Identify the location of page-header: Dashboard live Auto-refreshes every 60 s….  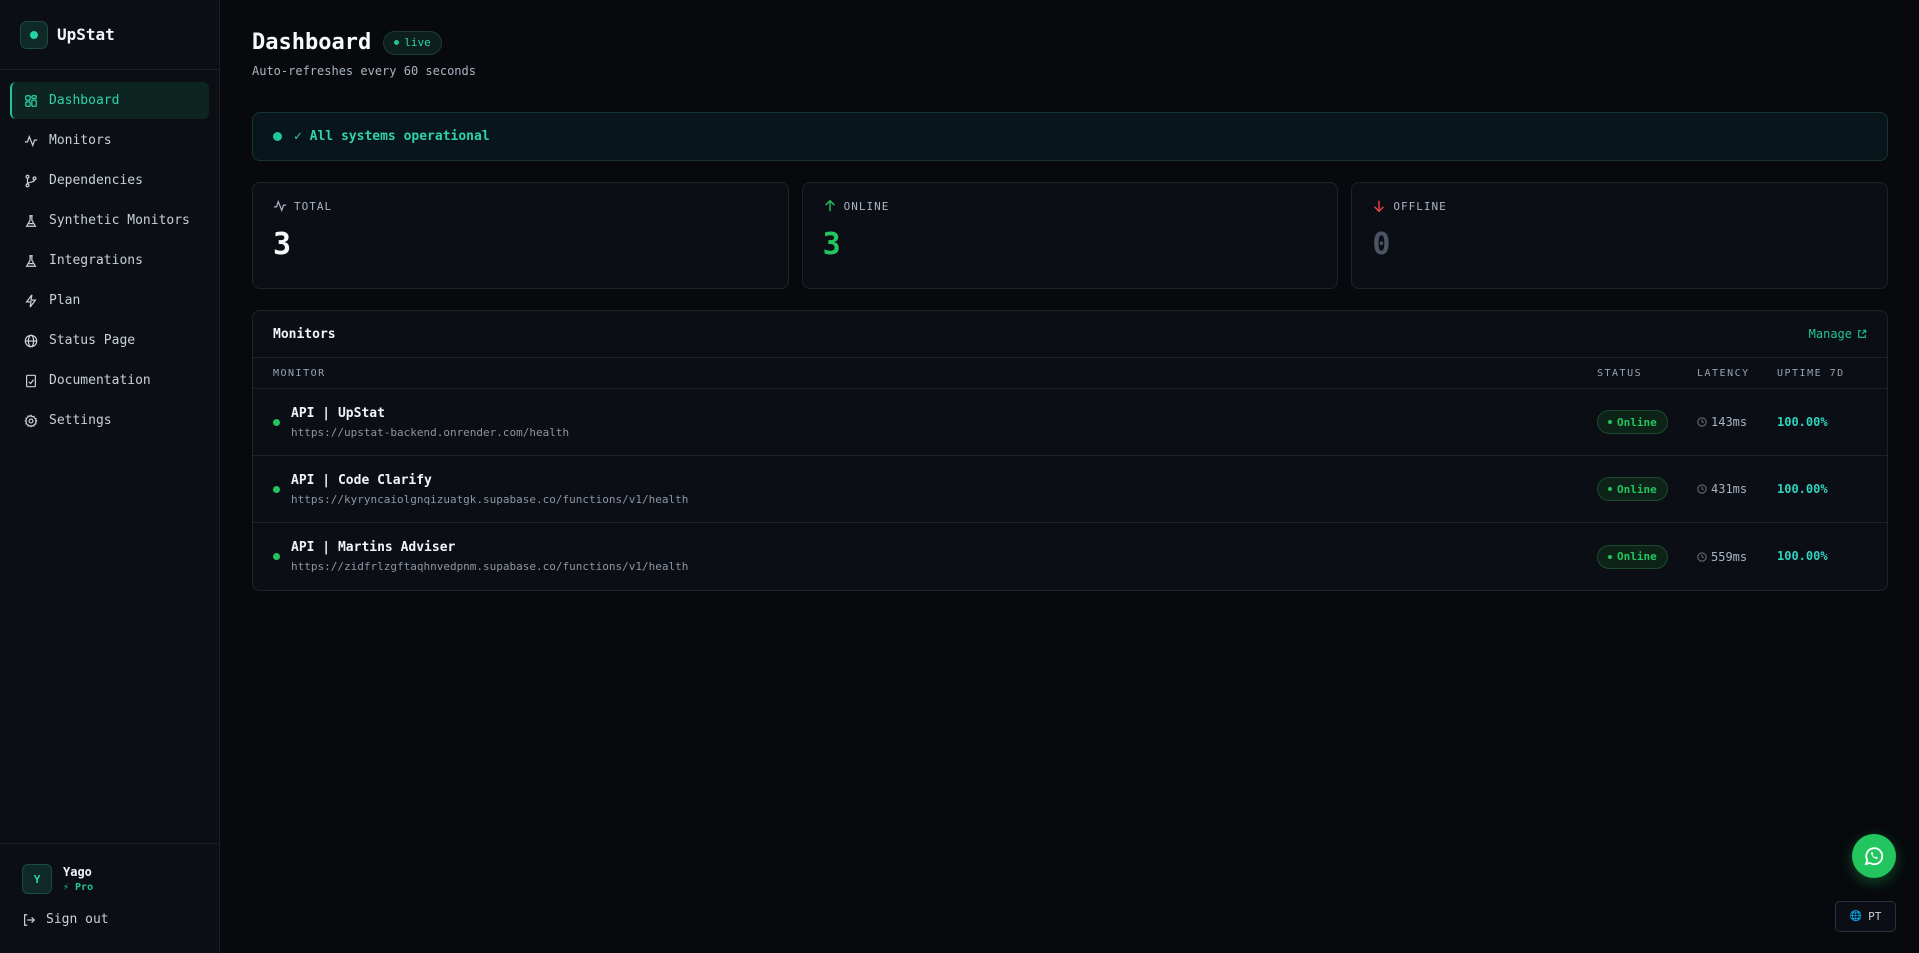
(364, 54).